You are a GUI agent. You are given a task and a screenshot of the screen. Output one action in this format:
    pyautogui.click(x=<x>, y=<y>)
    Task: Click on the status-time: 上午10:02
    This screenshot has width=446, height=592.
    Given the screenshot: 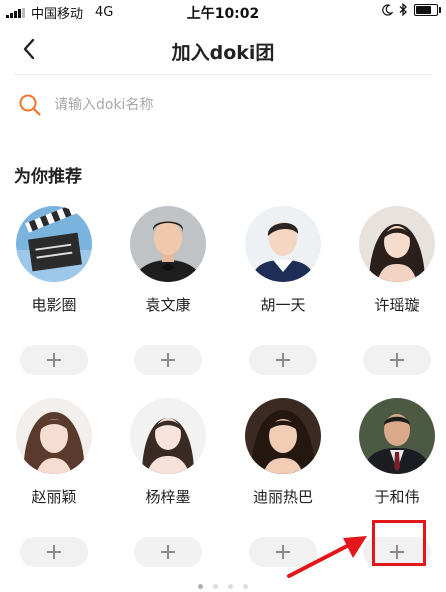 What is the action you would take?
    pyautogui.click(x=223, y=14)
    